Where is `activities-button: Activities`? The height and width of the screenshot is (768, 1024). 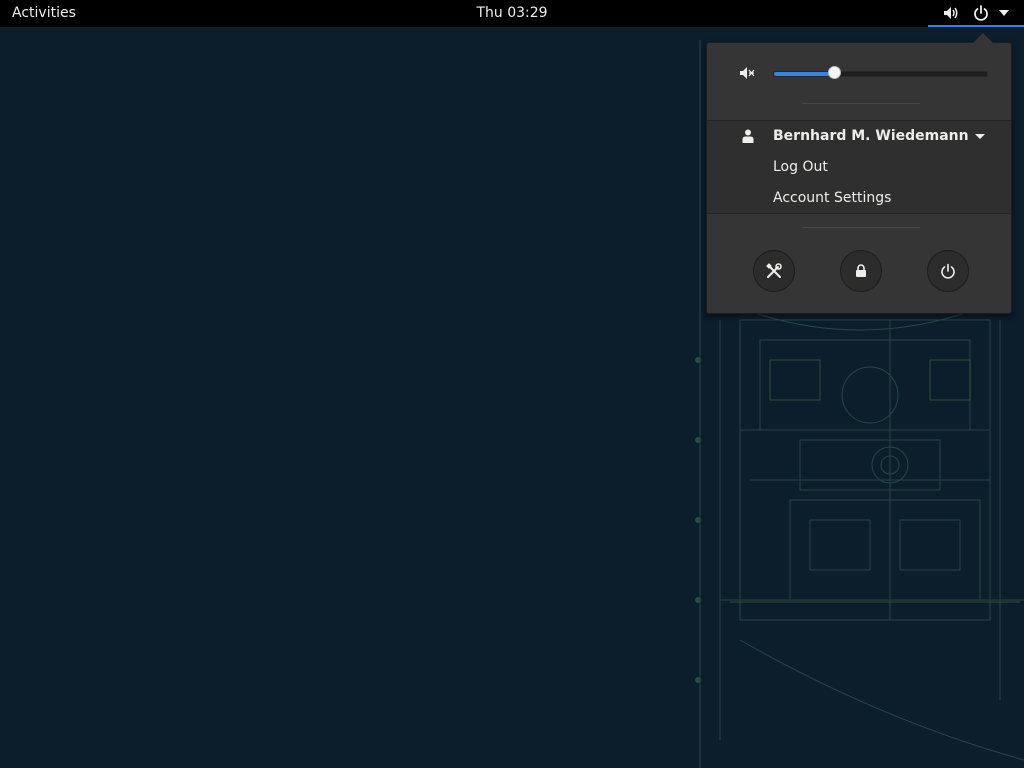 activities-button: Activities is located at coordinates (44, 13).